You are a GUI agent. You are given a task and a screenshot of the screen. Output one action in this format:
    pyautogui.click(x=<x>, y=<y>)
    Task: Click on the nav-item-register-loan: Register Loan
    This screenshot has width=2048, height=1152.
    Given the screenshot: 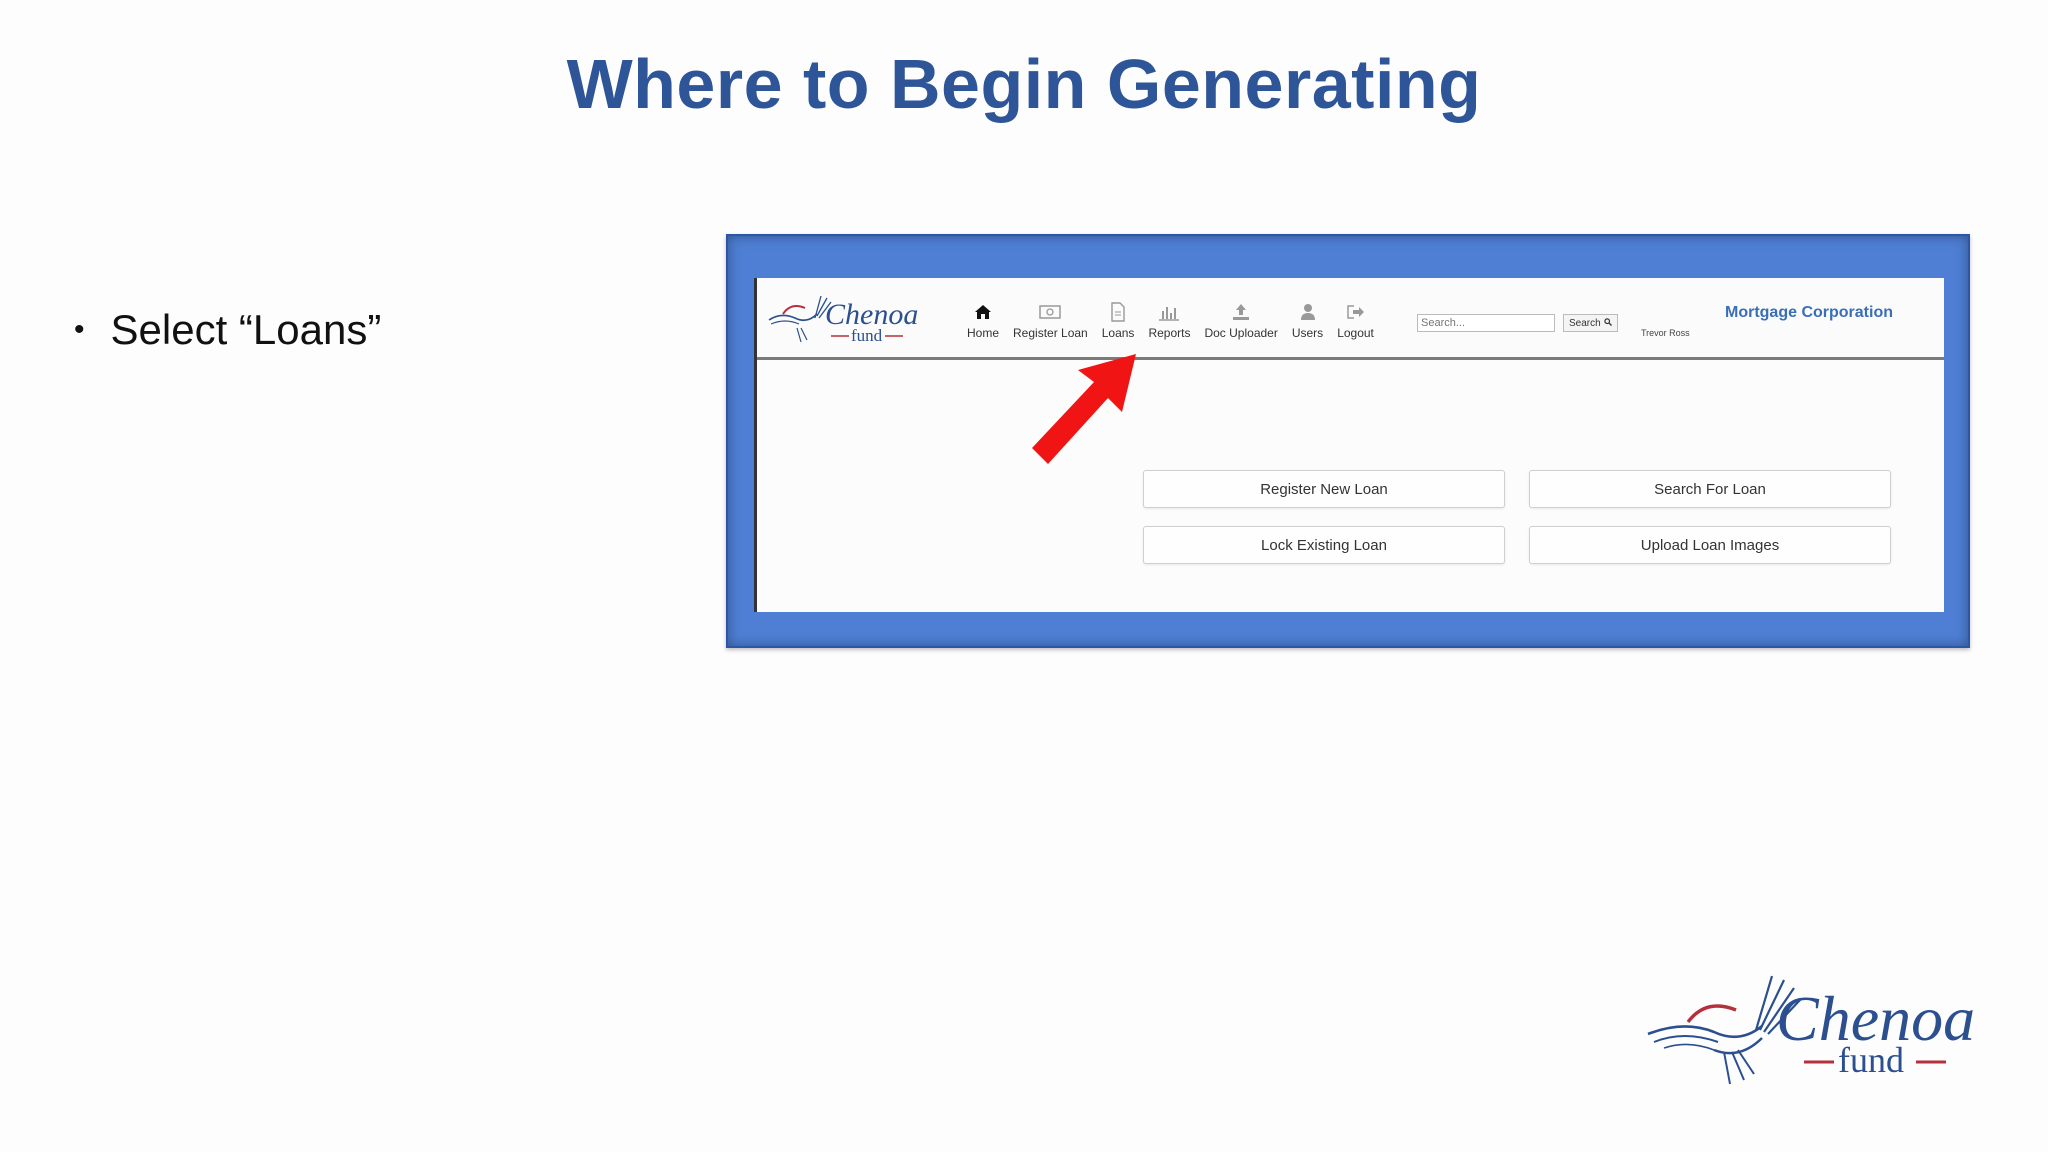 What is the action you would take?
    pyautogui.click(x=1050, y=321)
    